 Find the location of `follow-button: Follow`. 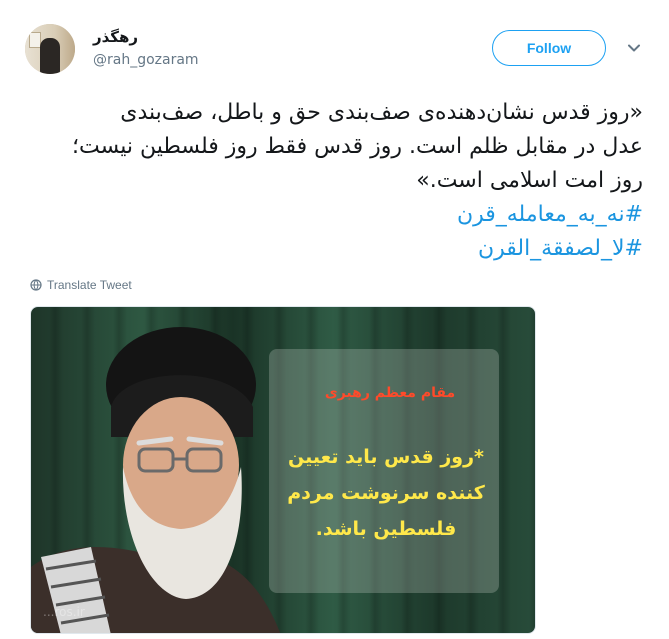

follow-button: Follow is located at coordinates (549, 48).